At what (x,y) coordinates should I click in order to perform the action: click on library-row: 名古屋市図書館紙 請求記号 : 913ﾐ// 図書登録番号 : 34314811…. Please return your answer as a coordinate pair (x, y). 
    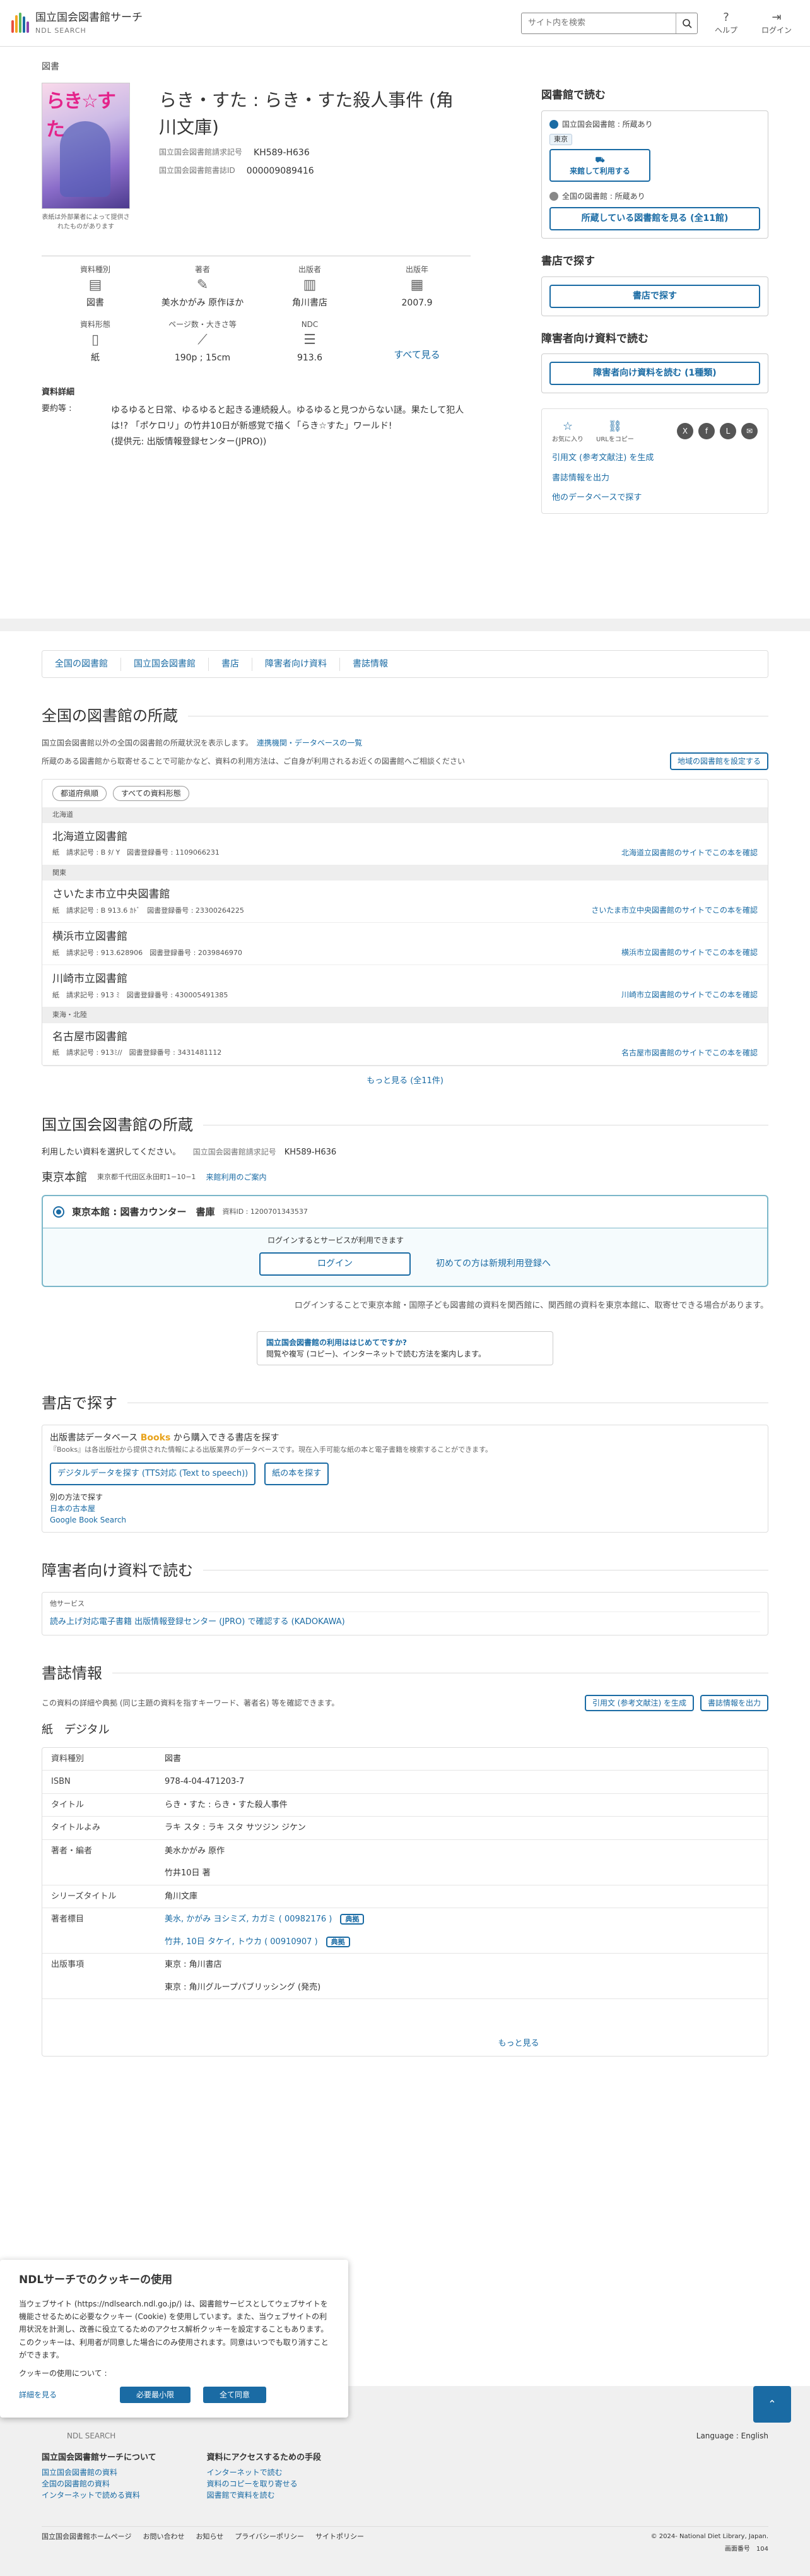
    Looking at the image, I should click on (405, 1044).